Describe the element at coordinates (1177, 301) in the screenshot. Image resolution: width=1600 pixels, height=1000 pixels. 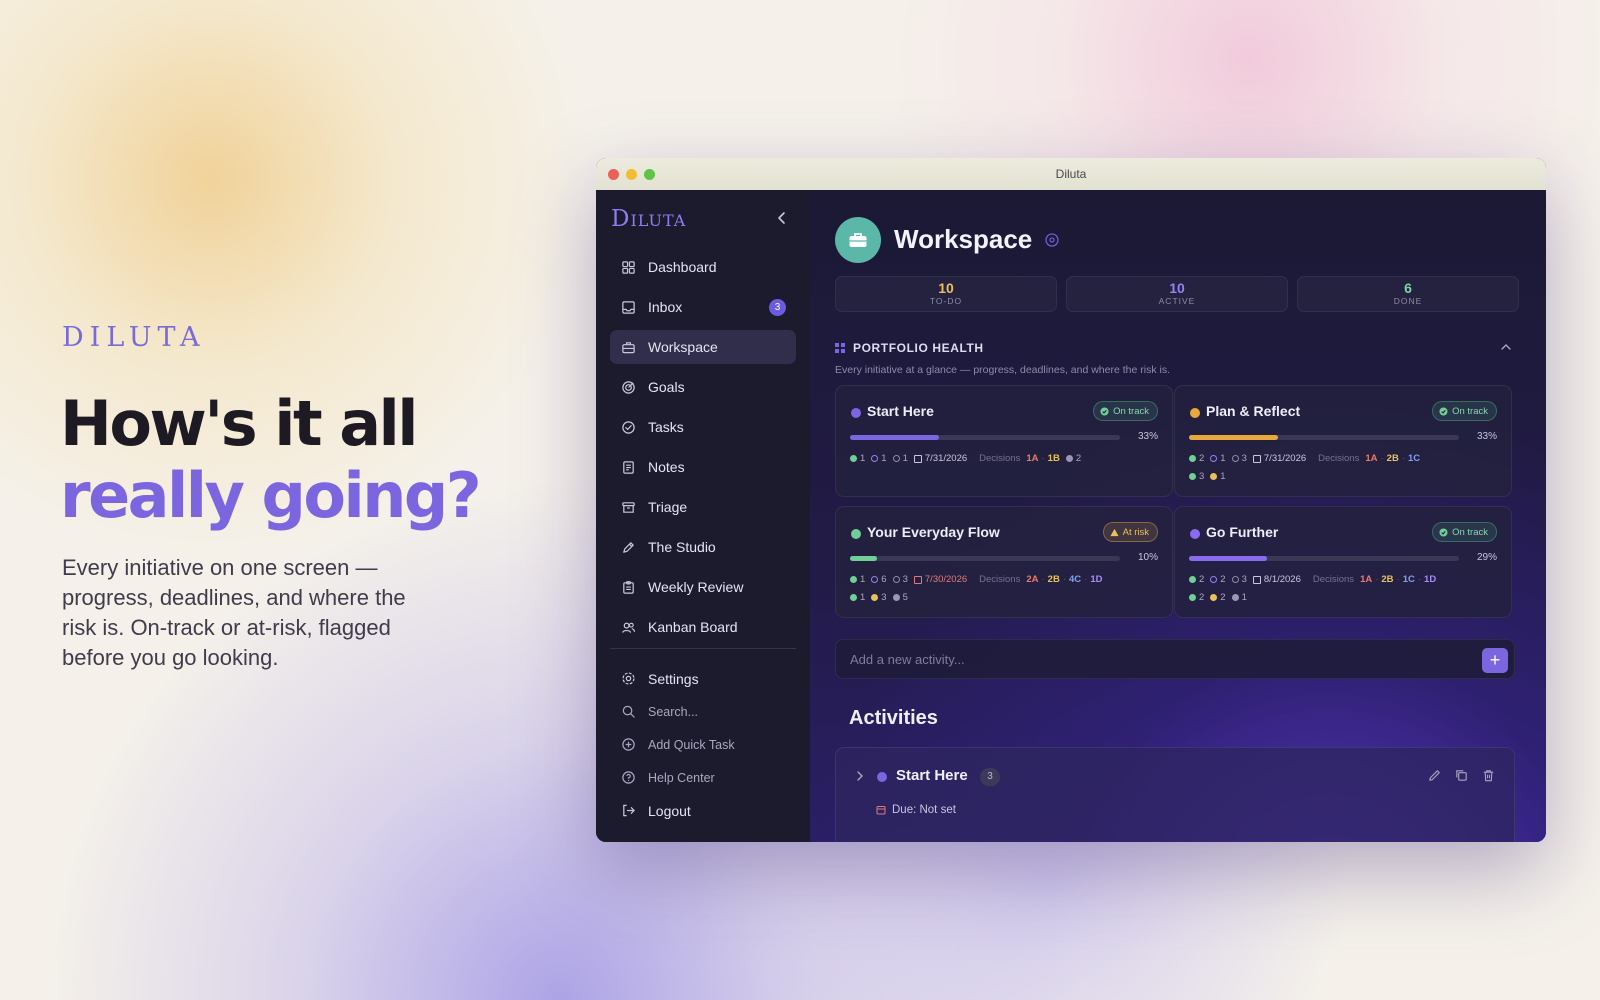
I see `stat-label: ACTIVE` at that location.